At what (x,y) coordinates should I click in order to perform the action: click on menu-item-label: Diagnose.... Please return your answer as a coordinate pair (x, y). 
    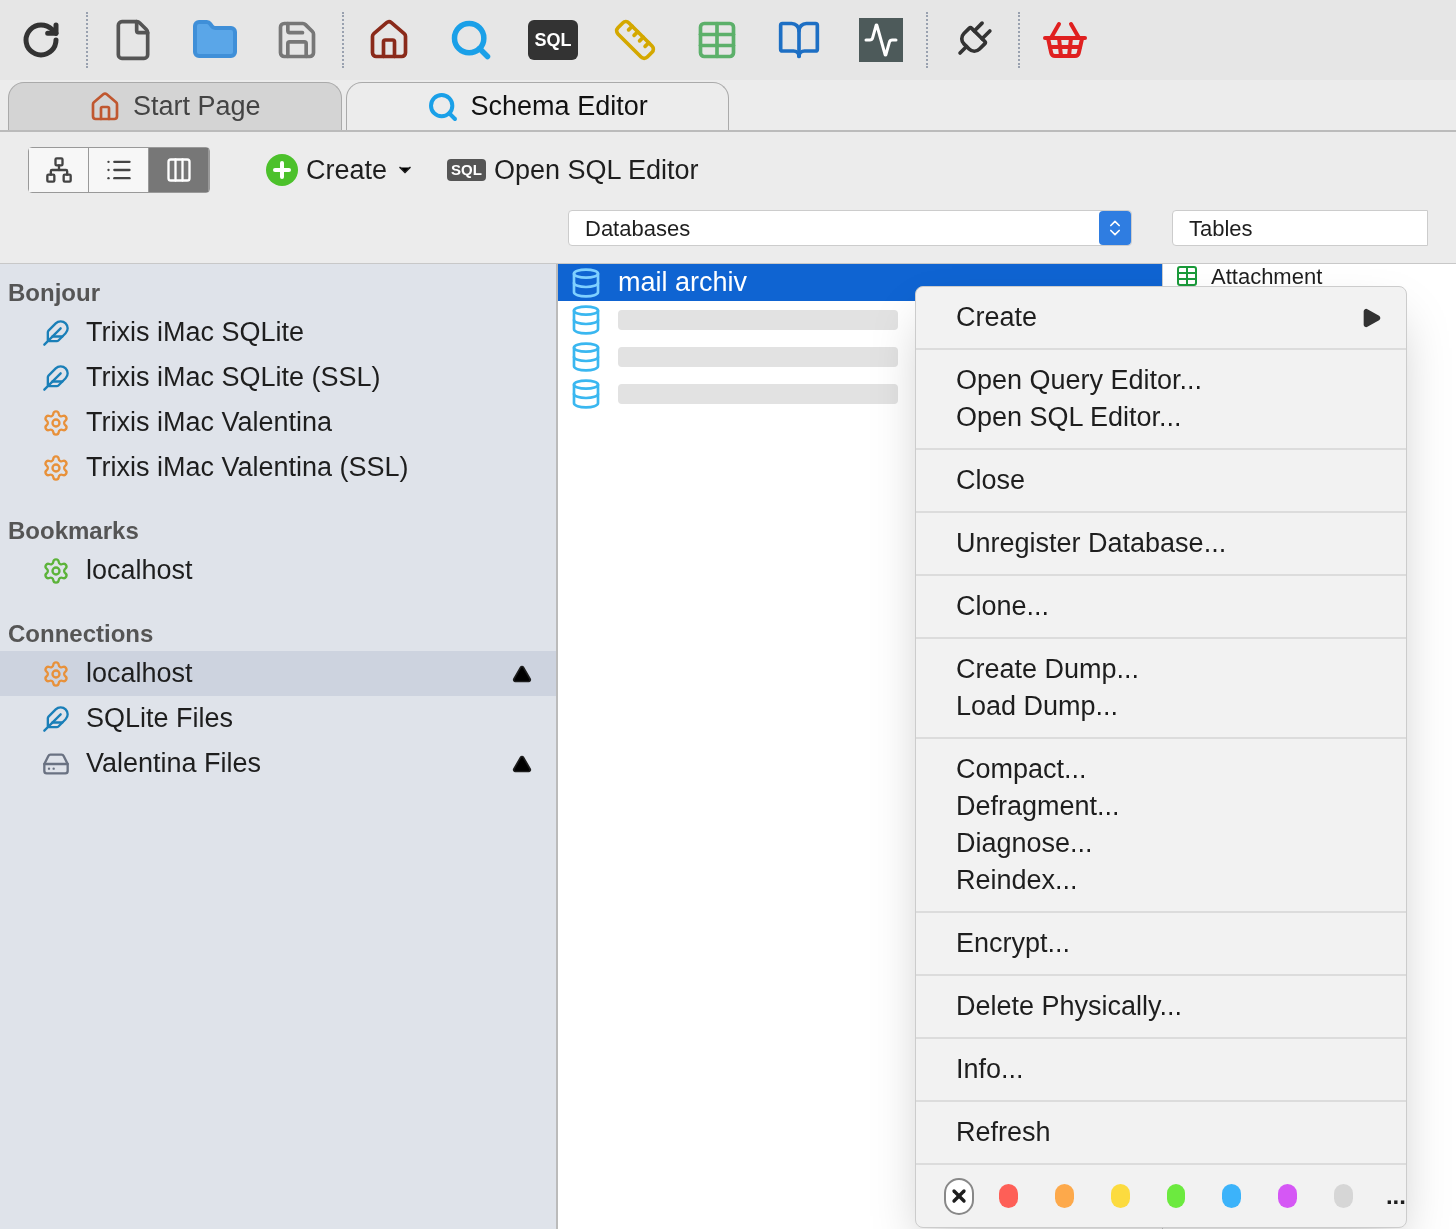
    Looking at the image, I should click on (1024, 844).